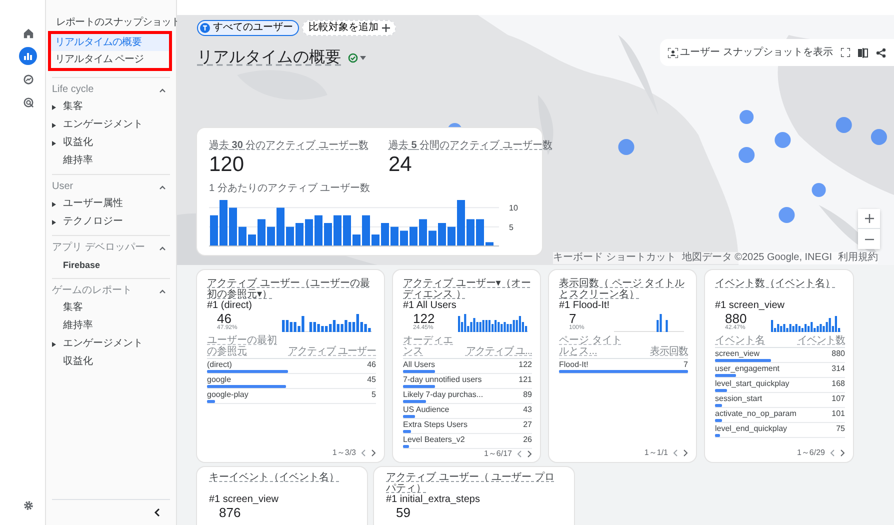  Describe the element at coordinates (110, 42) in the screenshot. I see `nav-item: リアルタイムの概要` at that location.